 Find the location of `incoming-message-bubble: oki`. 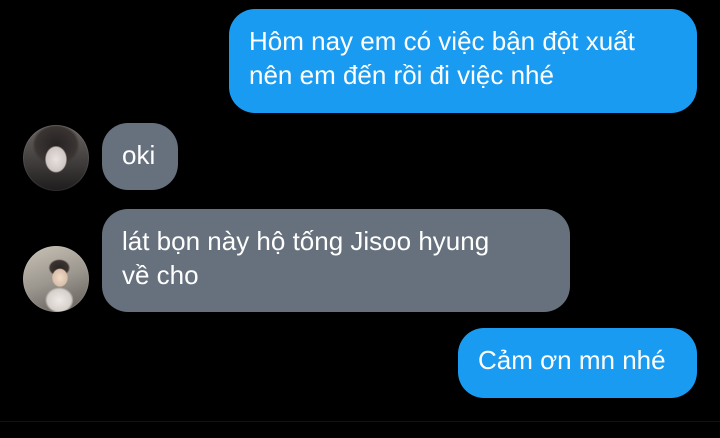

incoming-message-bubble: oki is located at coordinates (140, 156).